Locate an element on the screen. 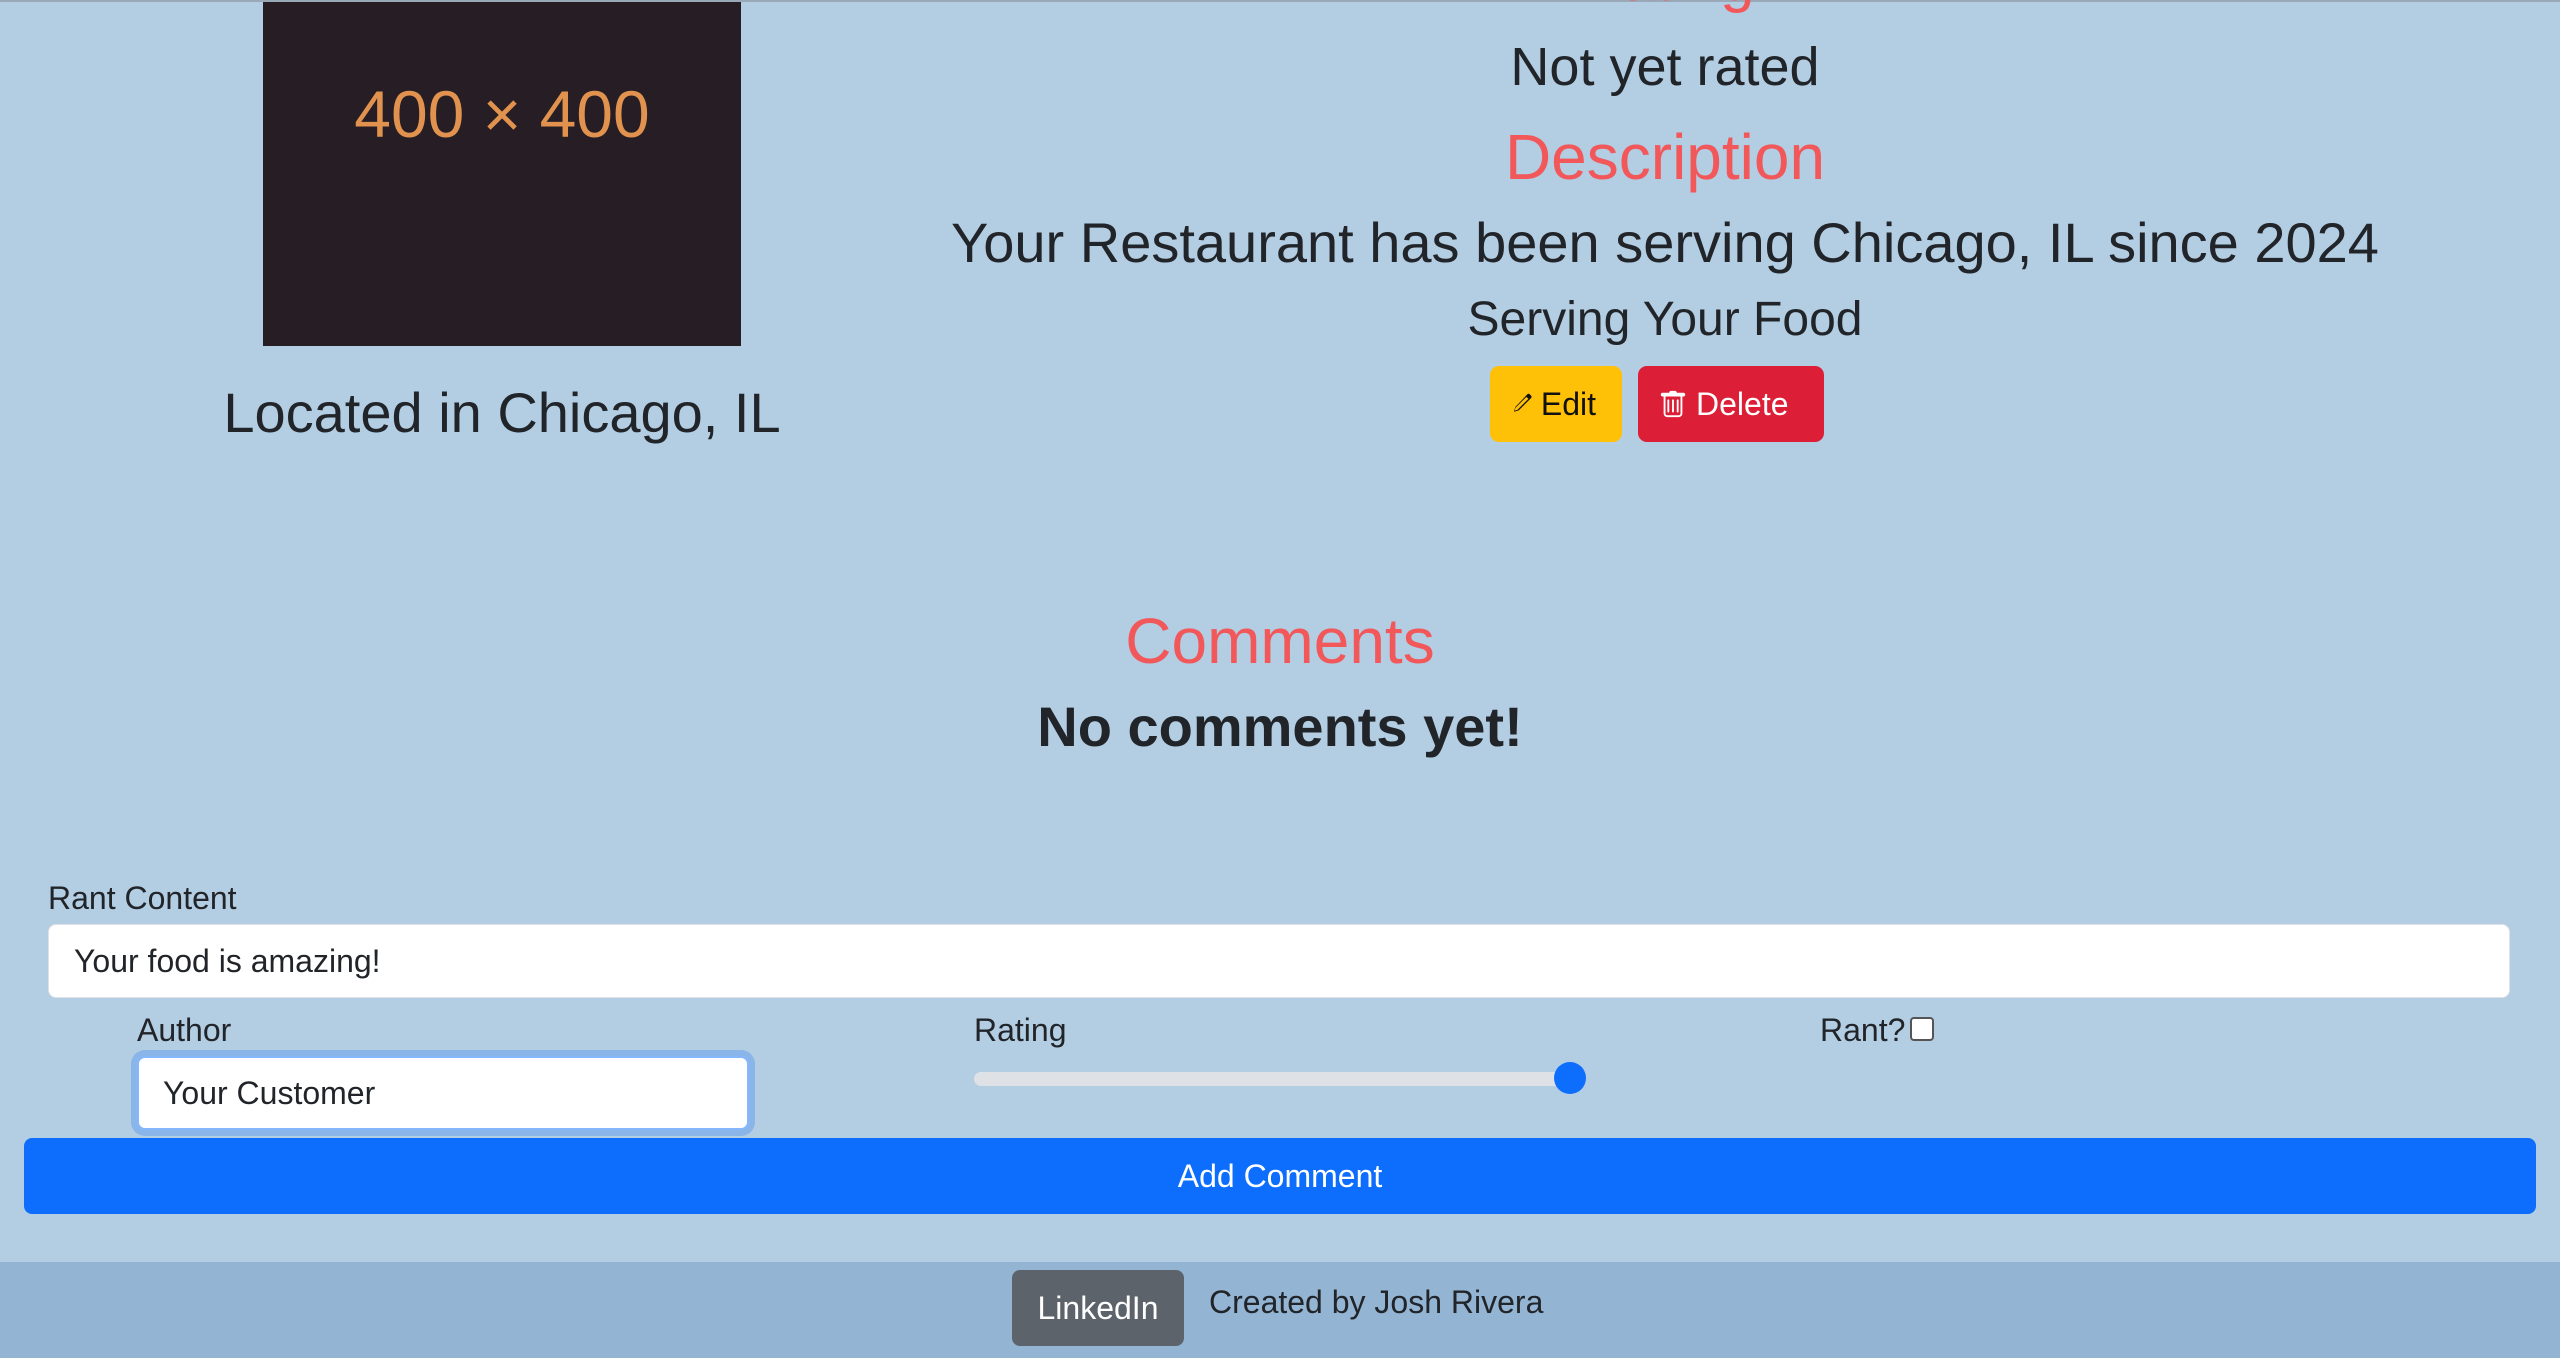  rant-checkbox is located at coordinates (1922, 1029).